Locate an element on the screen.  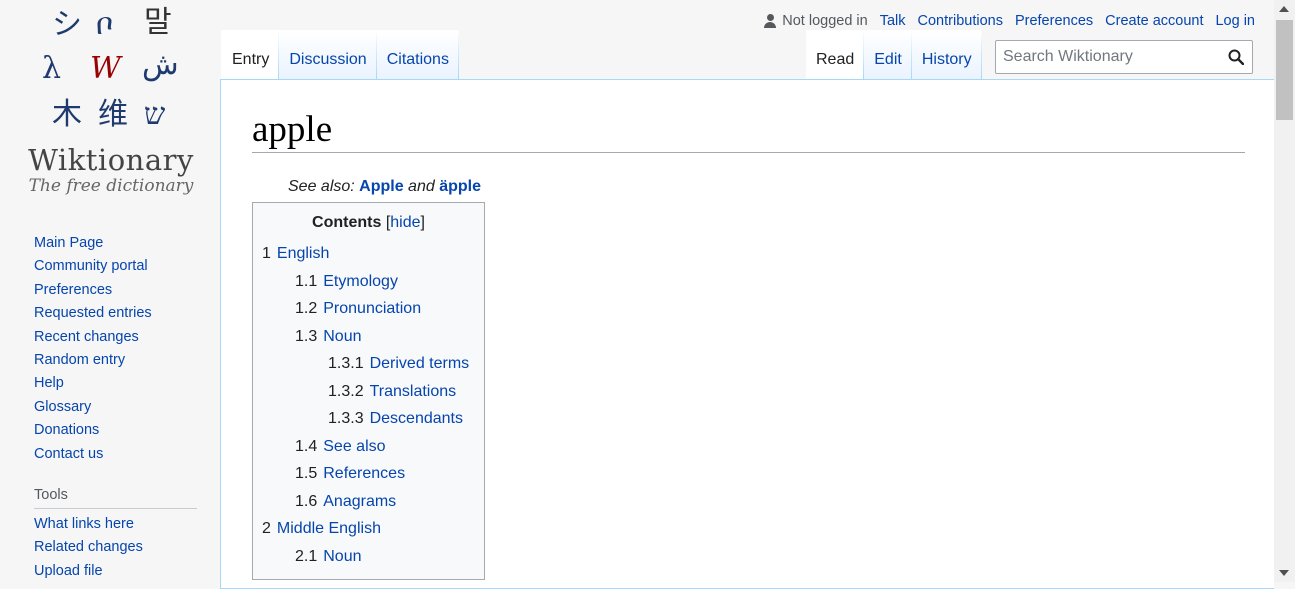
tab-discussion: Discussion is located at coordinates (327, 55).